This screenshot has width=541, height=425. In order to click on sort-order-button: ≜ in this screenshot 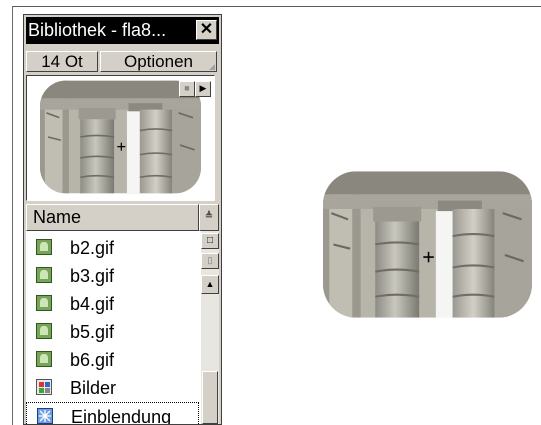, I will do `click(209, 217)`.